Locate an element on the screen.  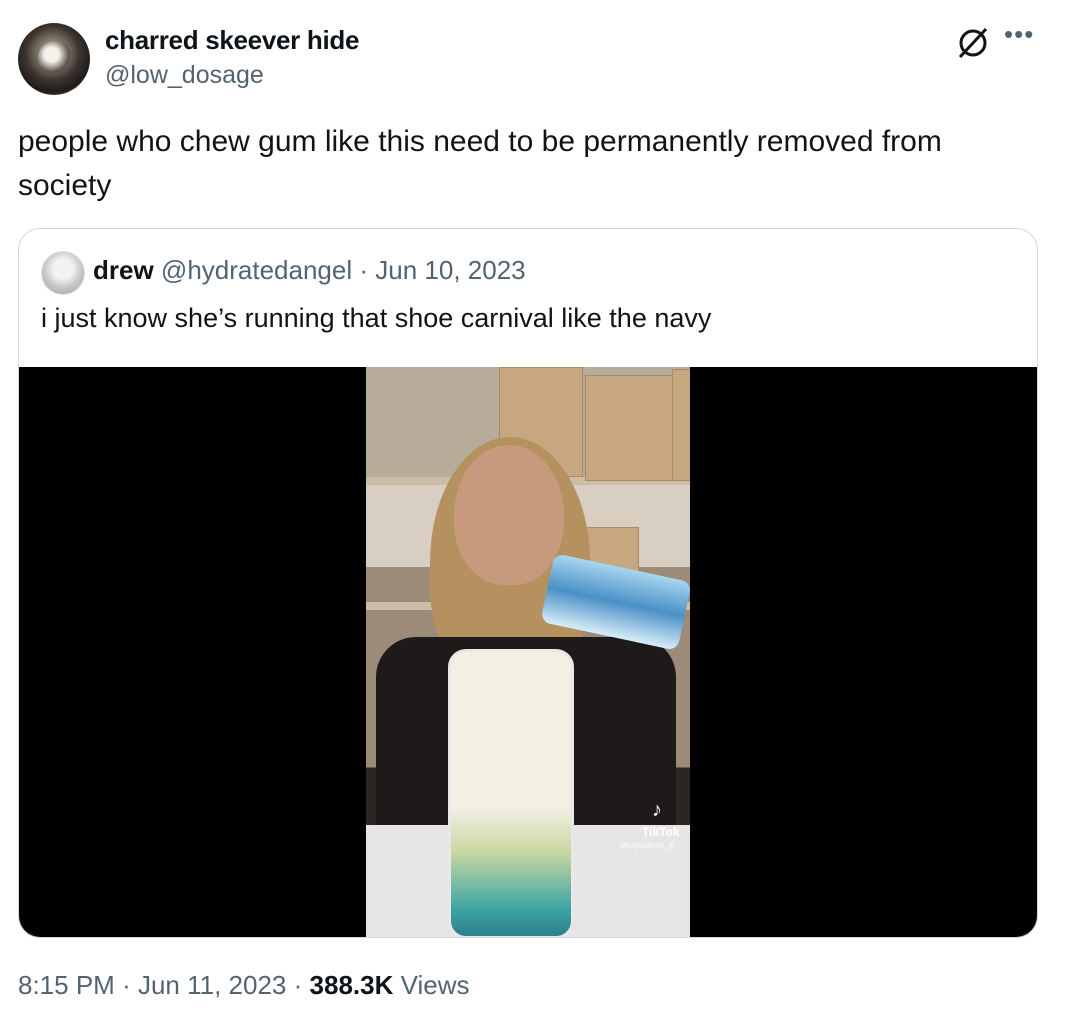
views-label: Views is located at coordinates (435, 985).